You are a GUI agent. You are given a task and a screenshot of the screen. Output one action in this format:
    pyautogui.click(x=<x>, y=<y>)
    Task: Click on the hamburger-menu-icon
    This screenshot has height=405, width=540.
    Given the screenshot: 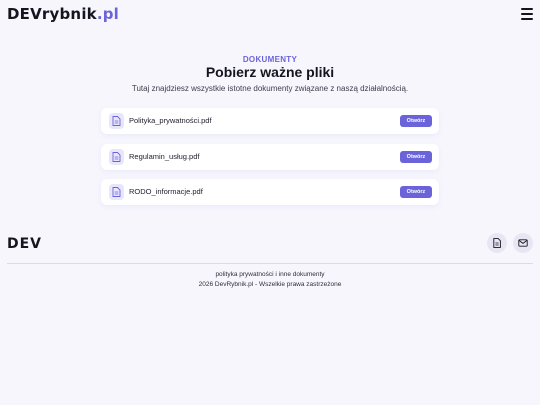 What is the action you would take?
    pyautogui.click(x=527, y=14)
    